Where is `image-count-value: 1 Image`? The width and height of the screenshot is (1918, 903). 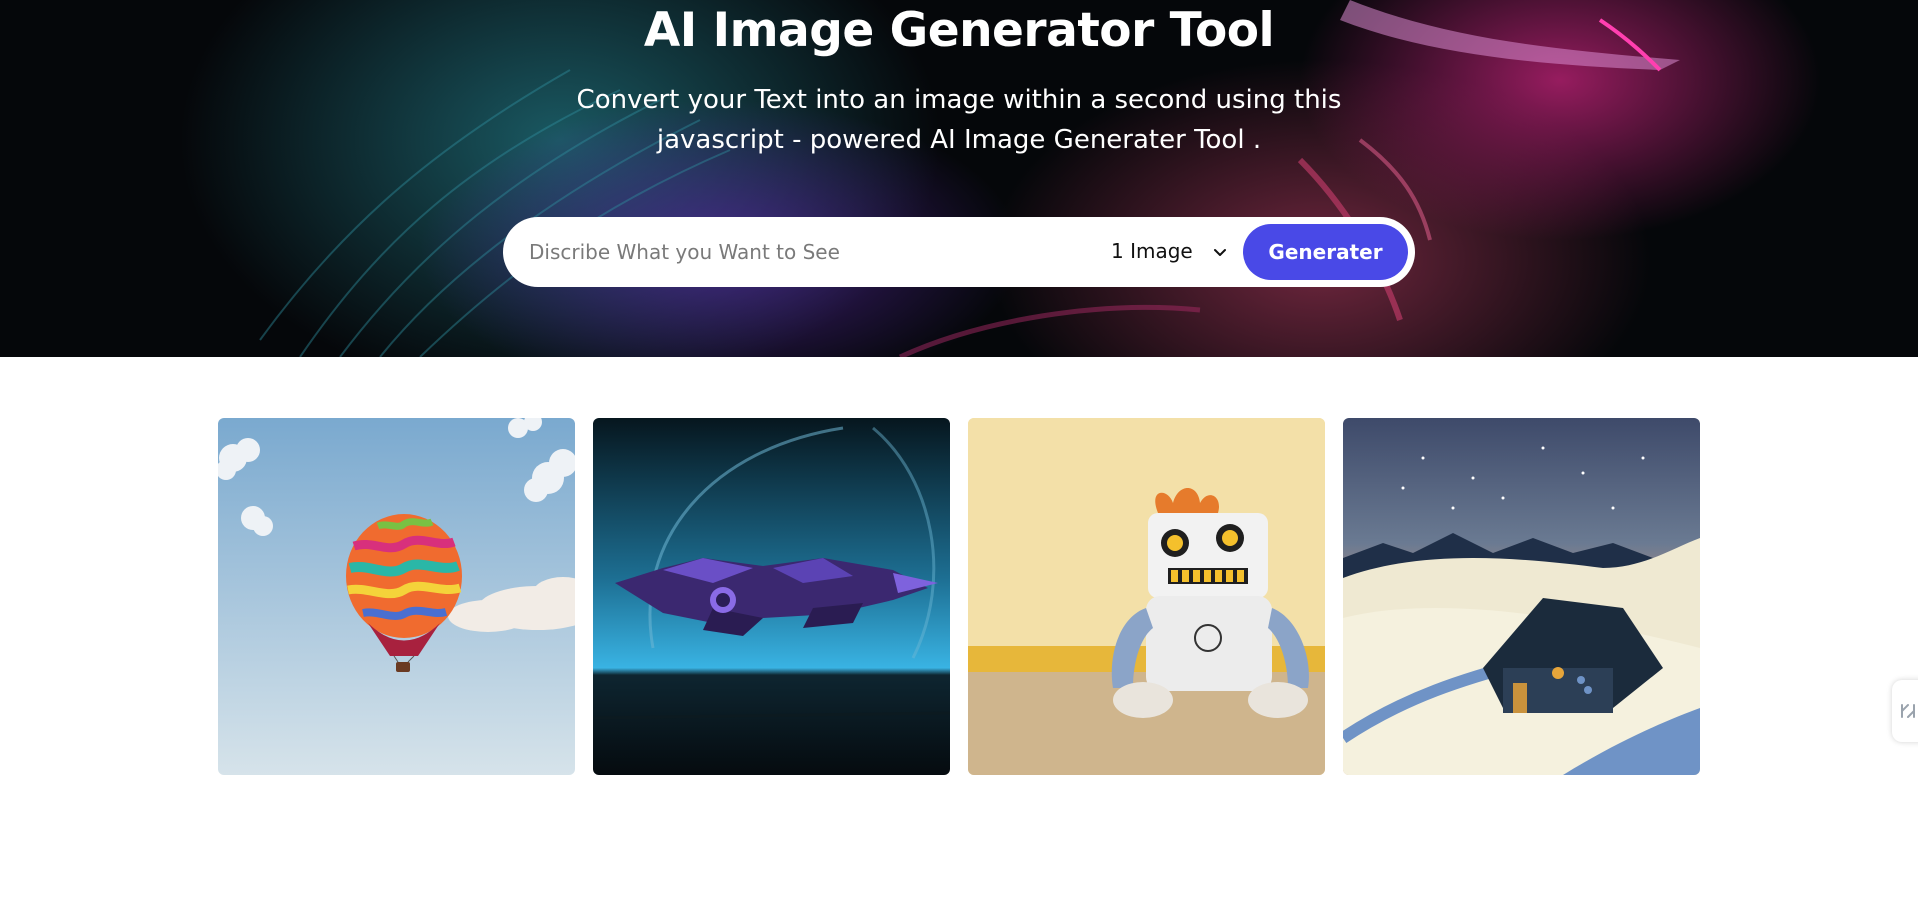
image-count-value: 1 Image is located at coordinates (1152, 251).